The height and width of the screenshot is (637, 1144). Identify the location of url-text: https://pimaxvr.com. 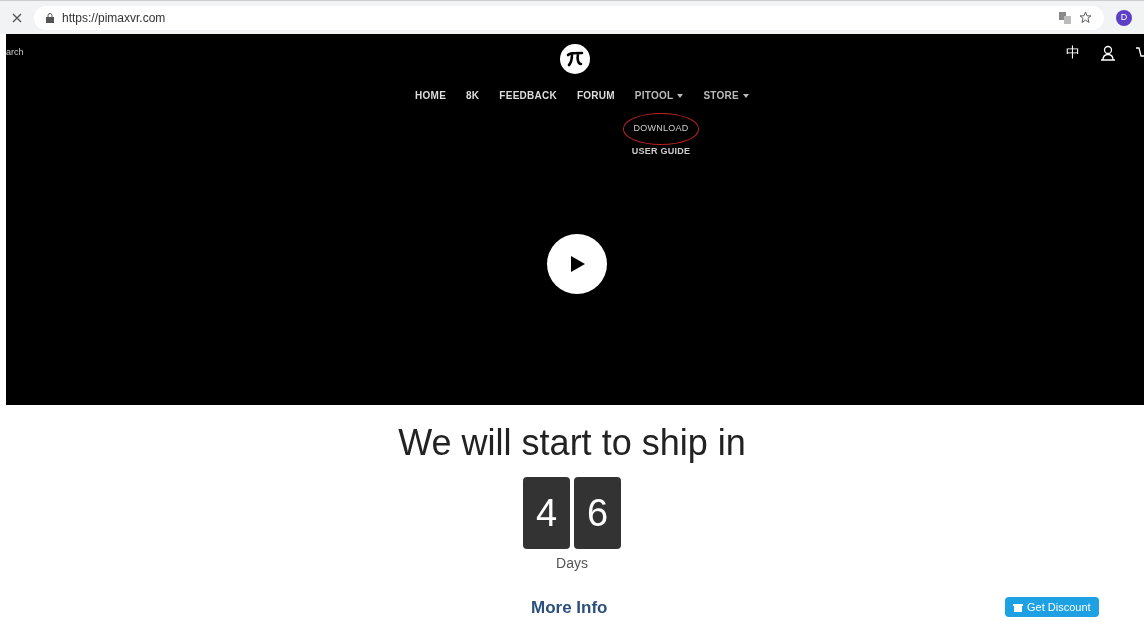
(114, 18).